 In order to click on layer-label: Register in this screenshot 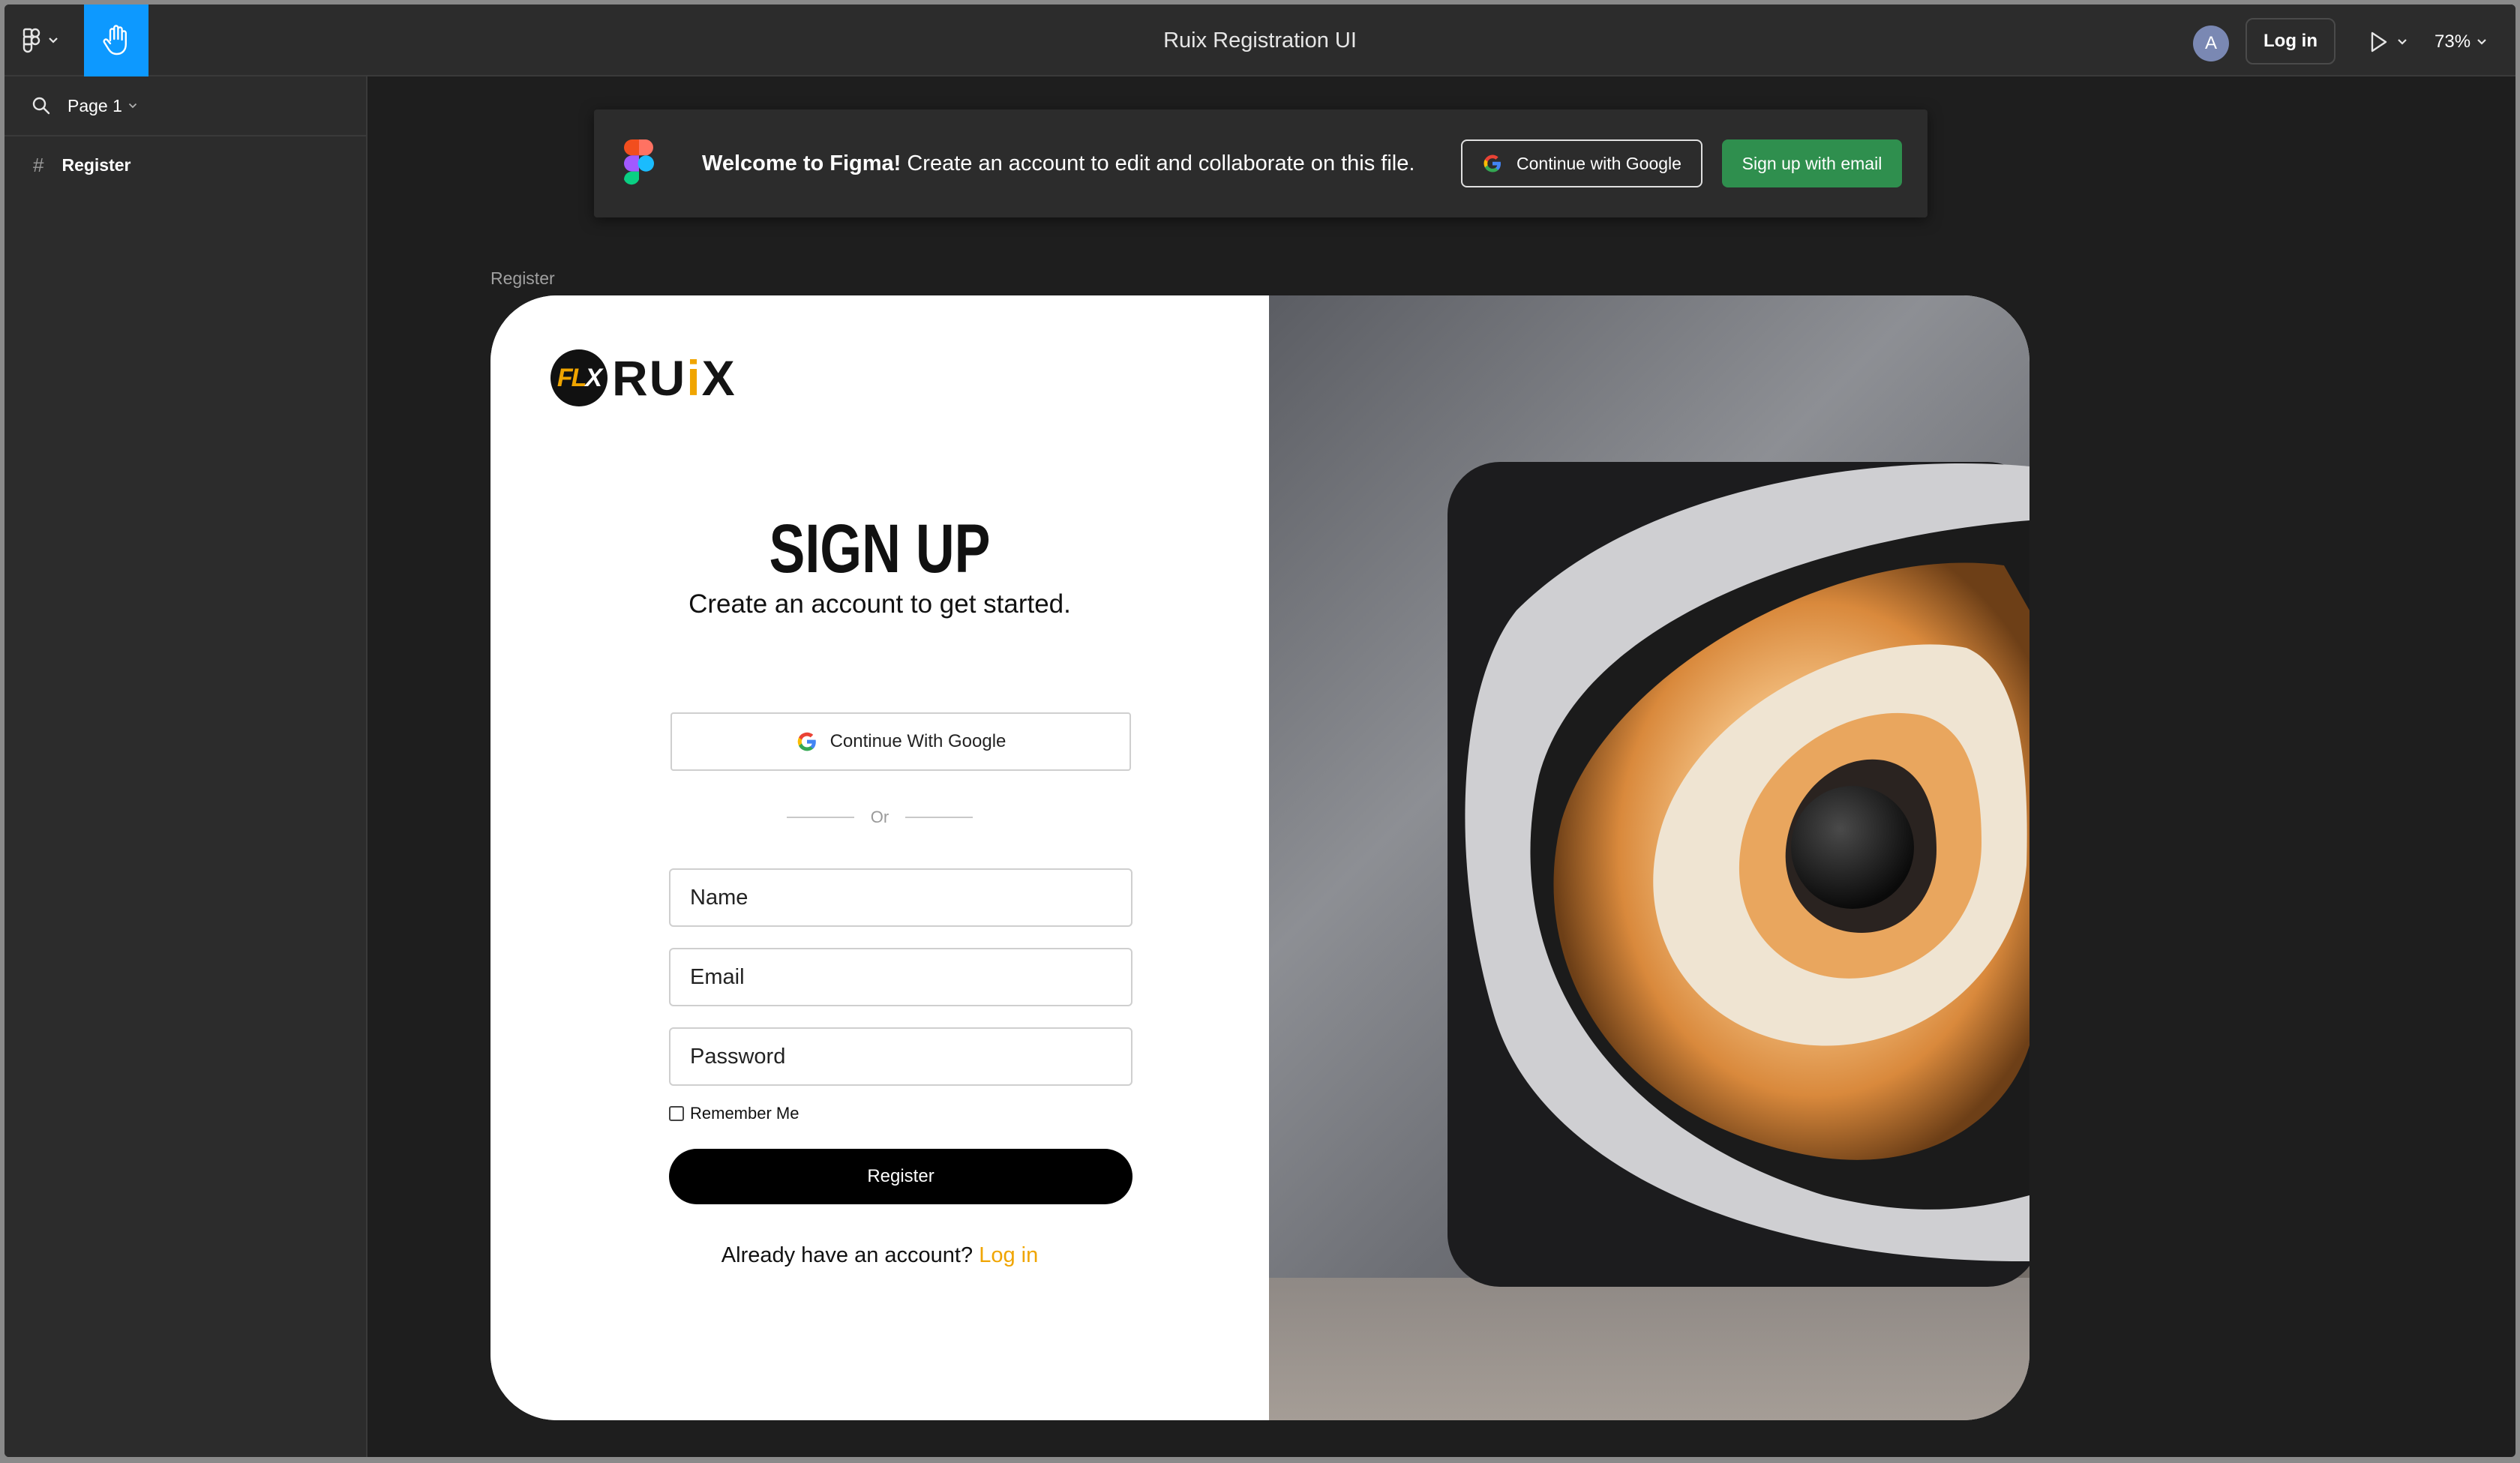, I will do `click(96, 164)`.